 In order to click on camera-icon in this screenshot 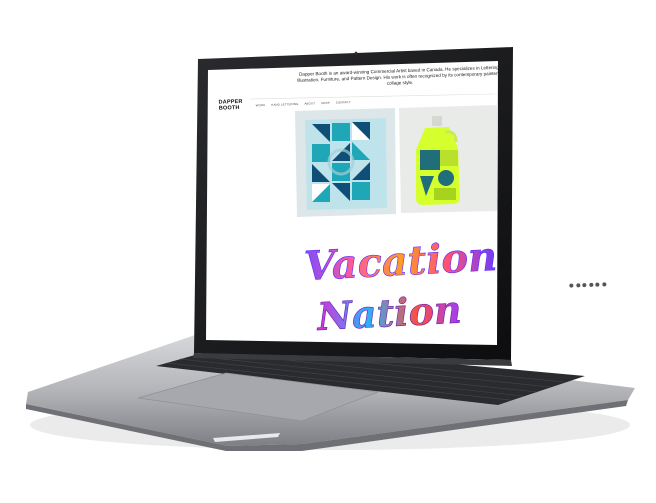, I will do `click(356, 53)`.